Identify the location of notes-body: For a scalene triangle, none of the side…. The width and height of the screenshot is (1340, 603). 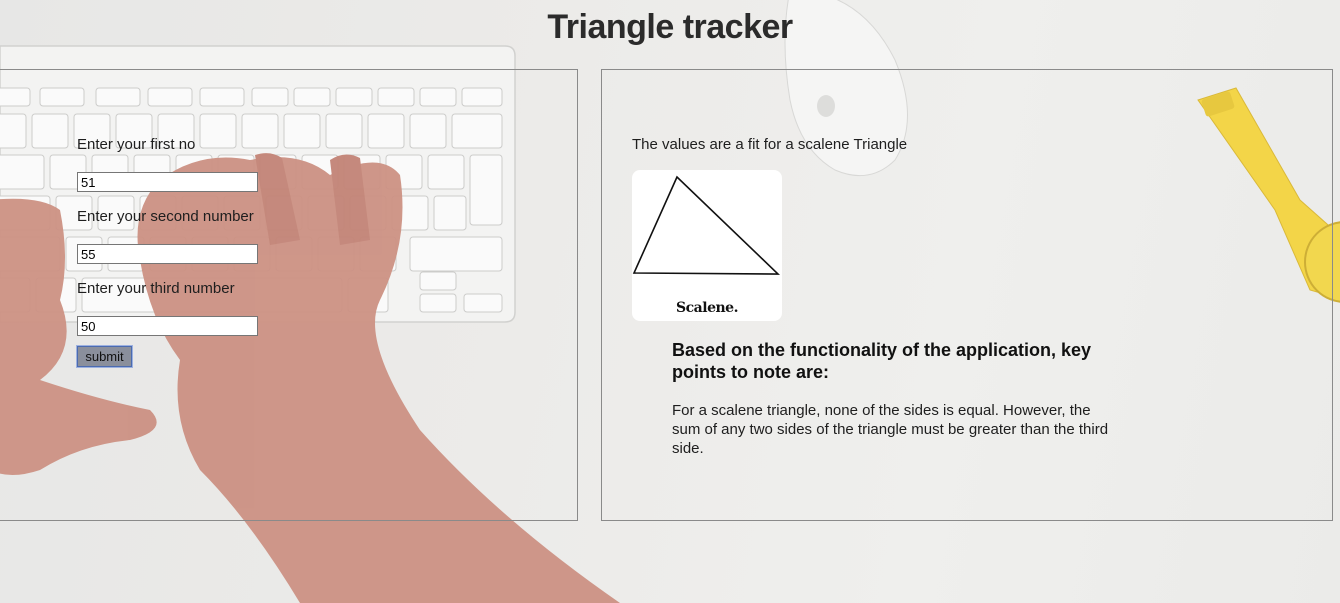
(890, 429).